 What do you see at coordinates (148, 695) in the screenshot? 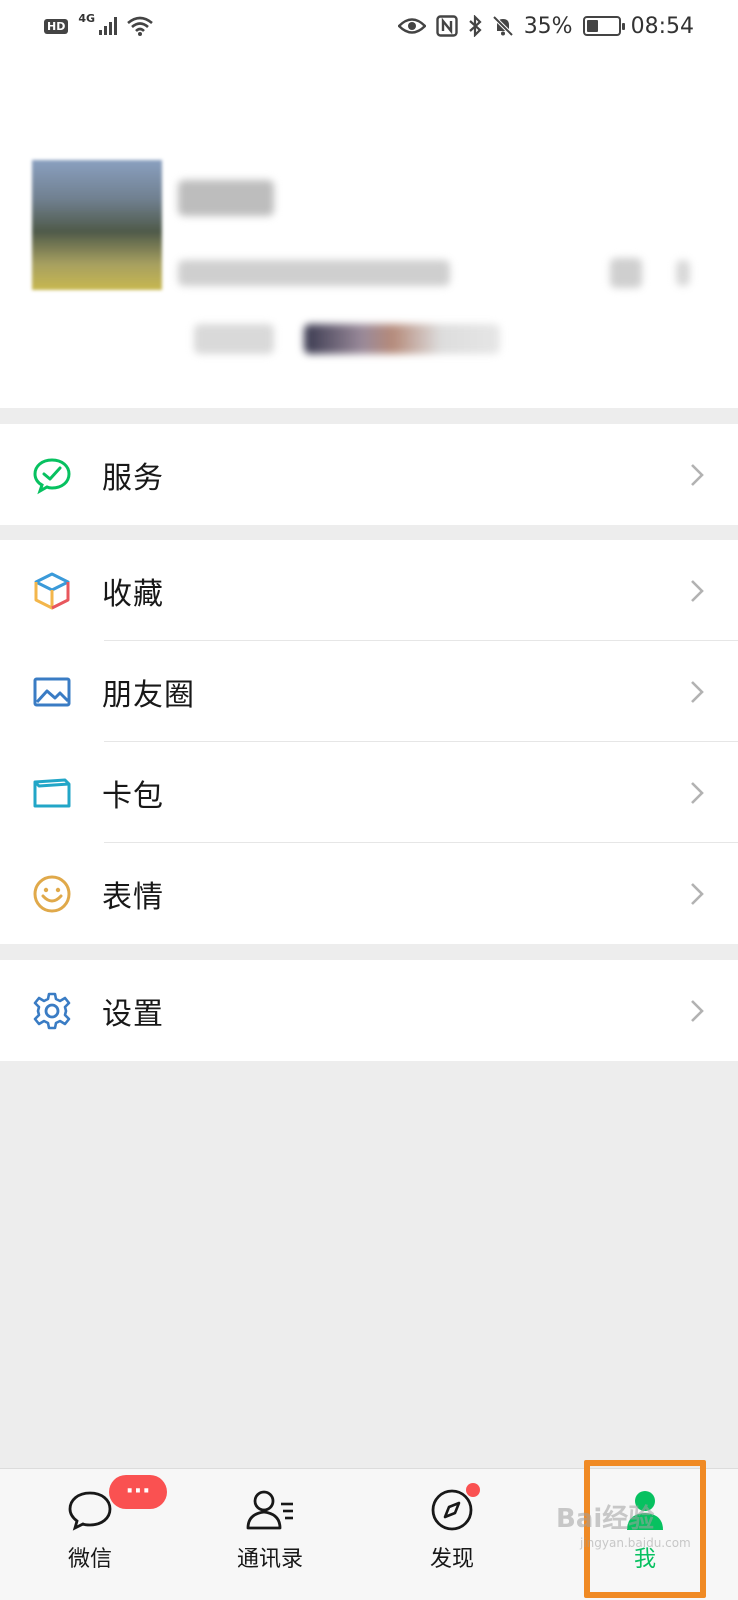
I see `menu-label: 朋友圈` at bounding box center [148, 695].